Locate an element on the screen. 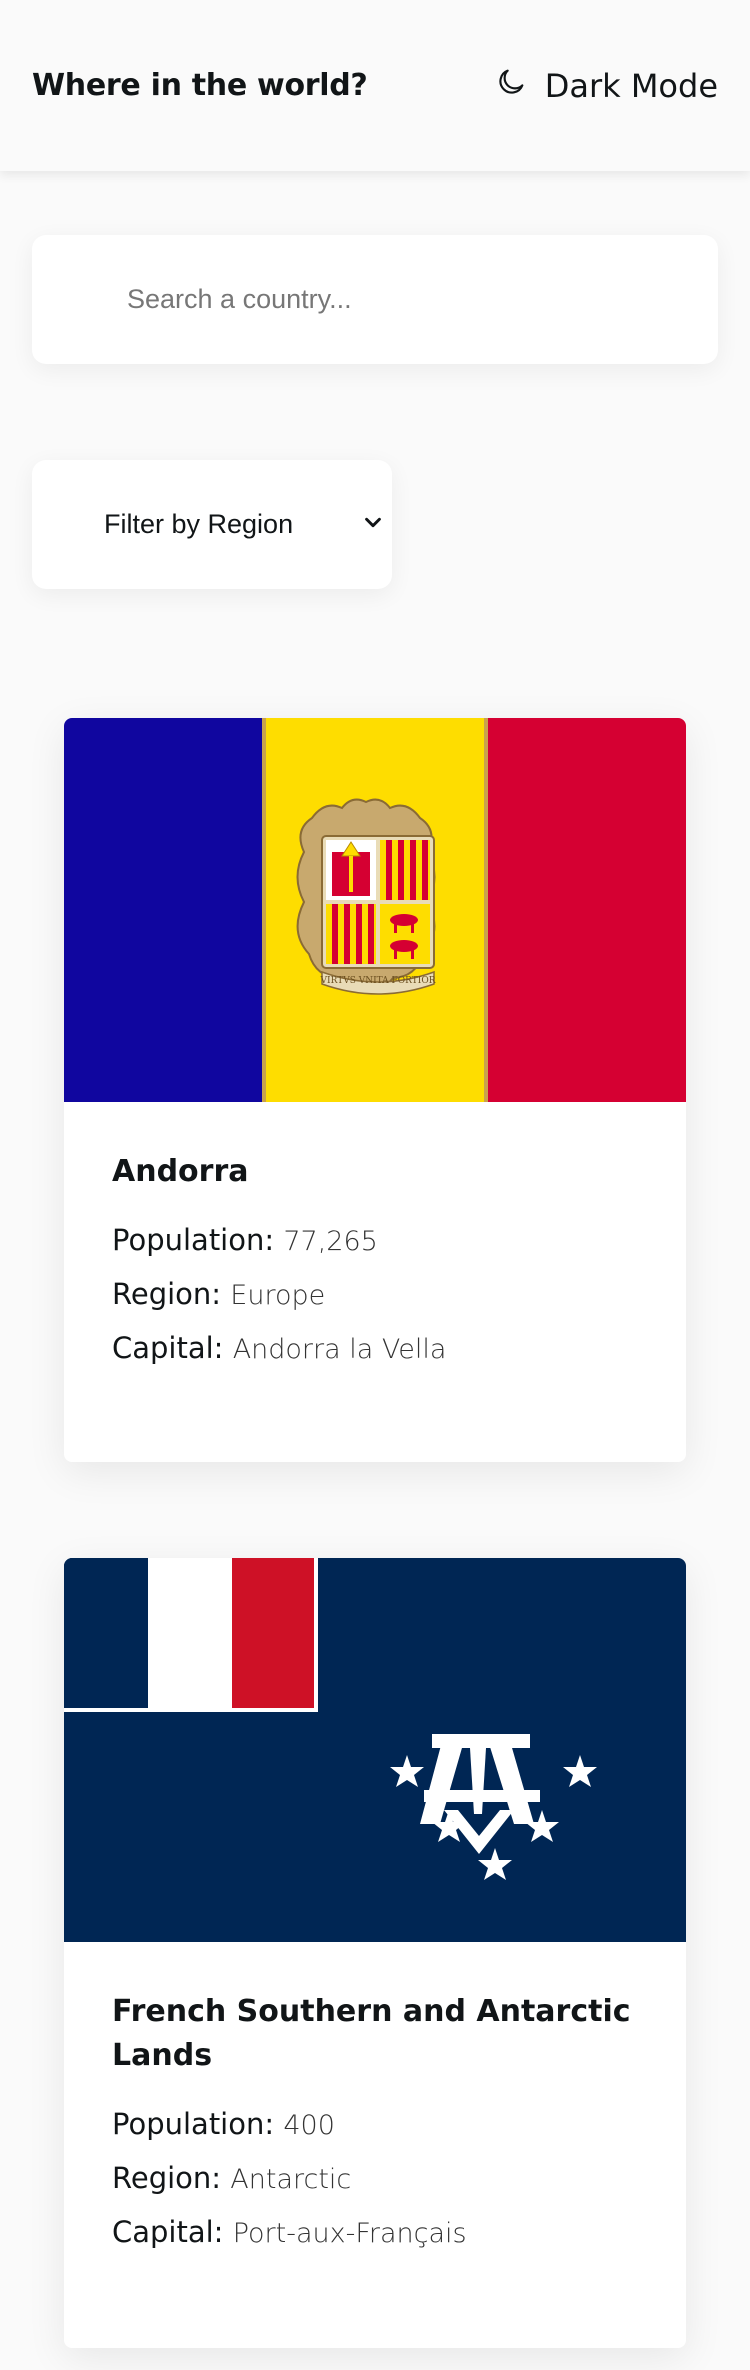 The width and height of the screenshot is (750, 2370). region-filter-label: Filter by Region is located at coordinates (199, 524).